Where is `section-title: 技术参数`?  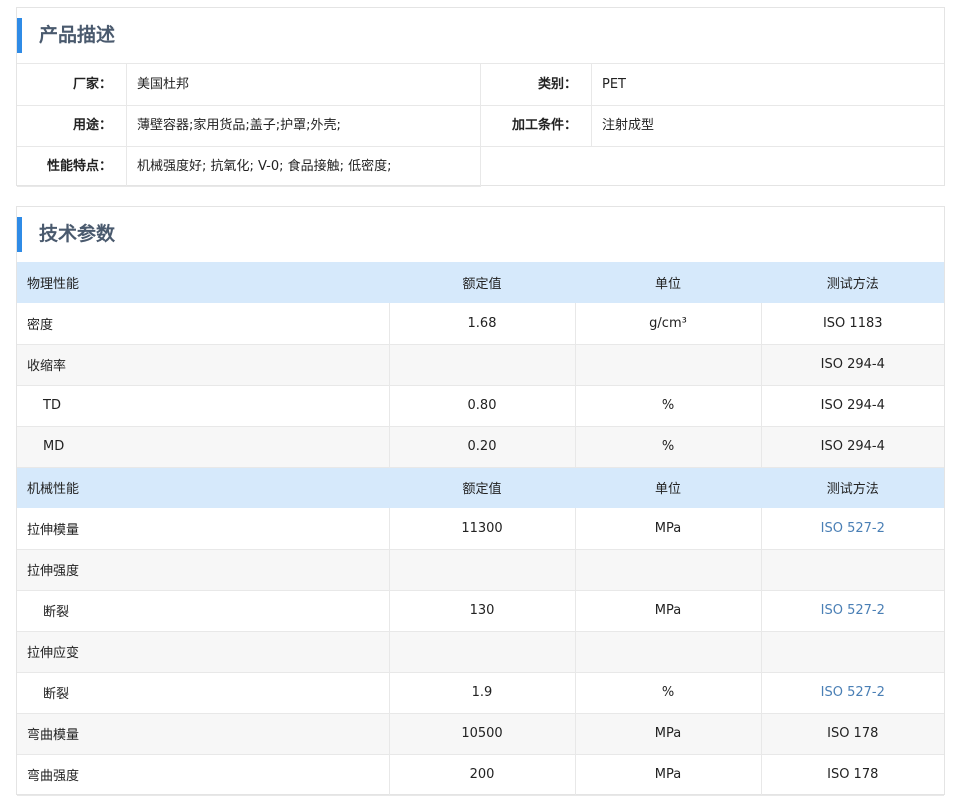 section-title: 技术参数 is located at coordinates (77, 234).